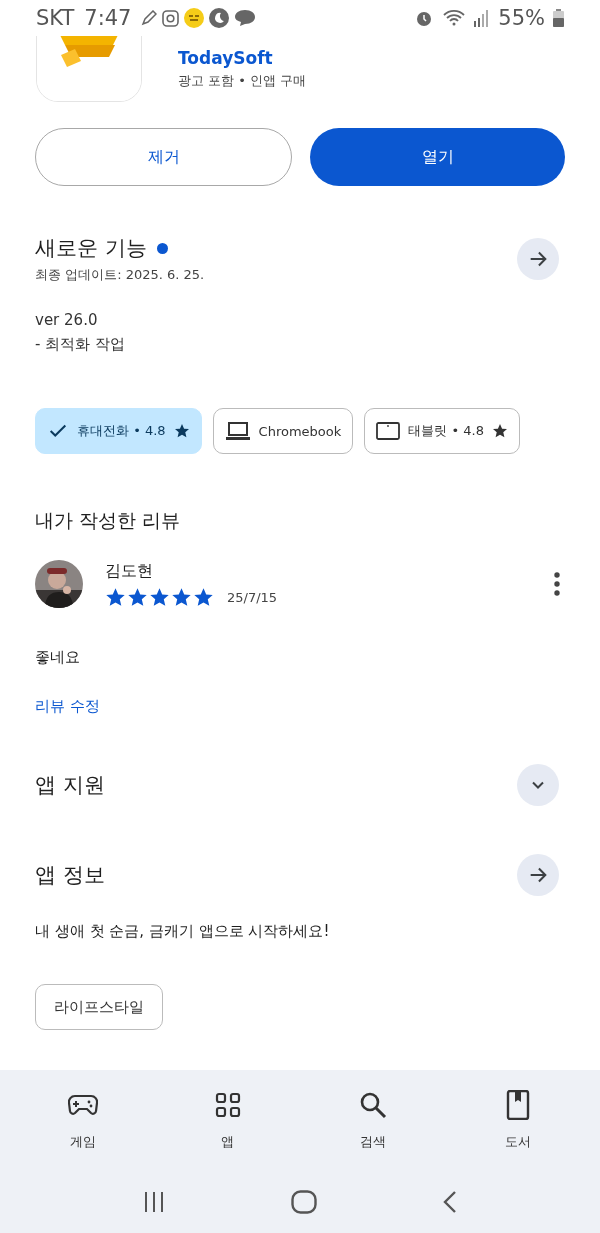 The height and width of the screenshot is (1233, 600). What do you see at coordinates (118, 431) in the screenshot?
I see `device-filter-chip: 휴대전화 • 4.8` at bounding box center [118, 431].